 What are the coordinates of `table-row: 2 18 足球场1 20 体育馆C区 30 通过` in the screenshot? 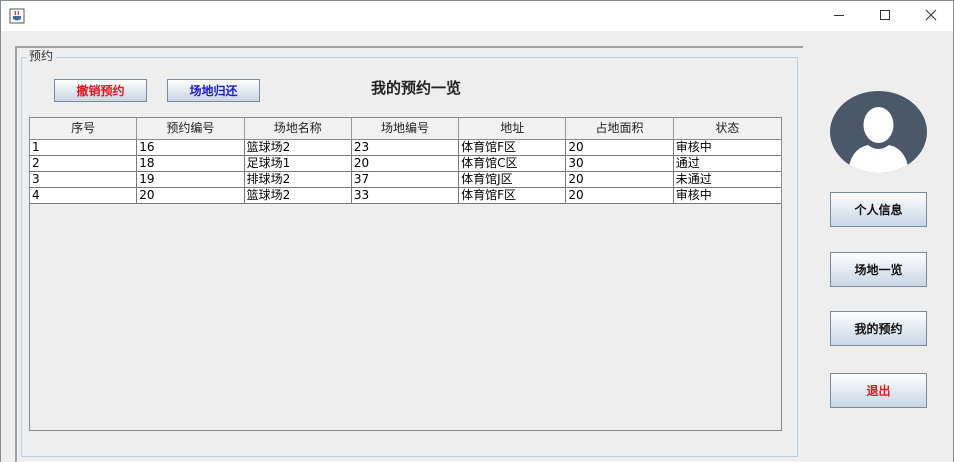 It's located at (405, 164).